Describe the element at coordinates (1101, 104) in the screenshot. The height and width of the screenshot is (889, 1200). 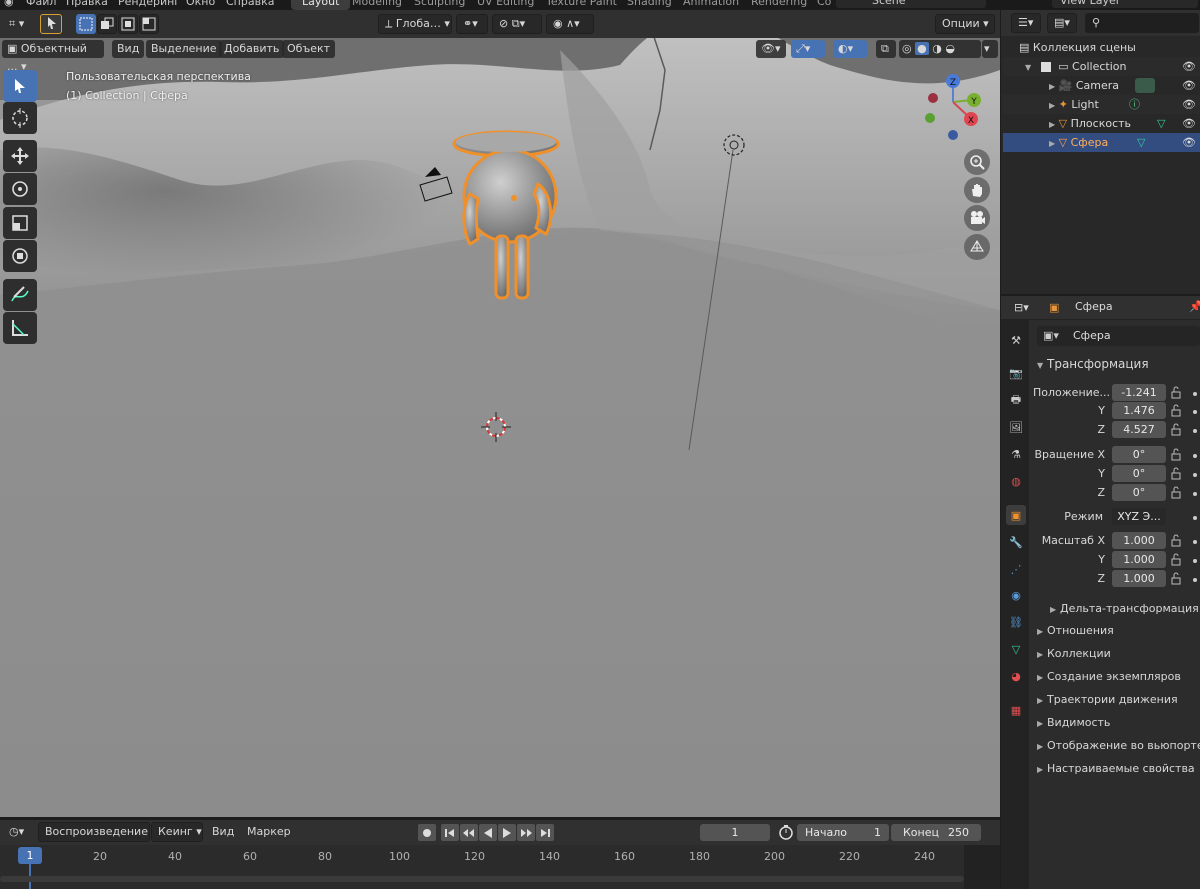
I see `outliner-item-light: ▶ ✦ Light ⓘ 👁` at that location.